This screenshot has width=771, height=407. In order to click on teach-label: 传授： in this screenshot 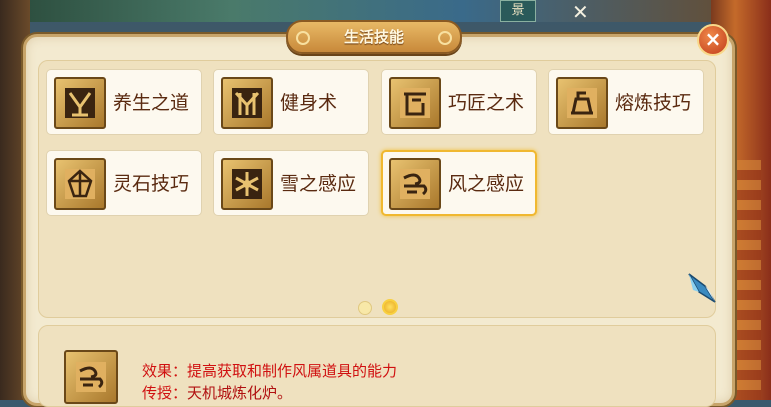, I will do `click(165, 393)`.